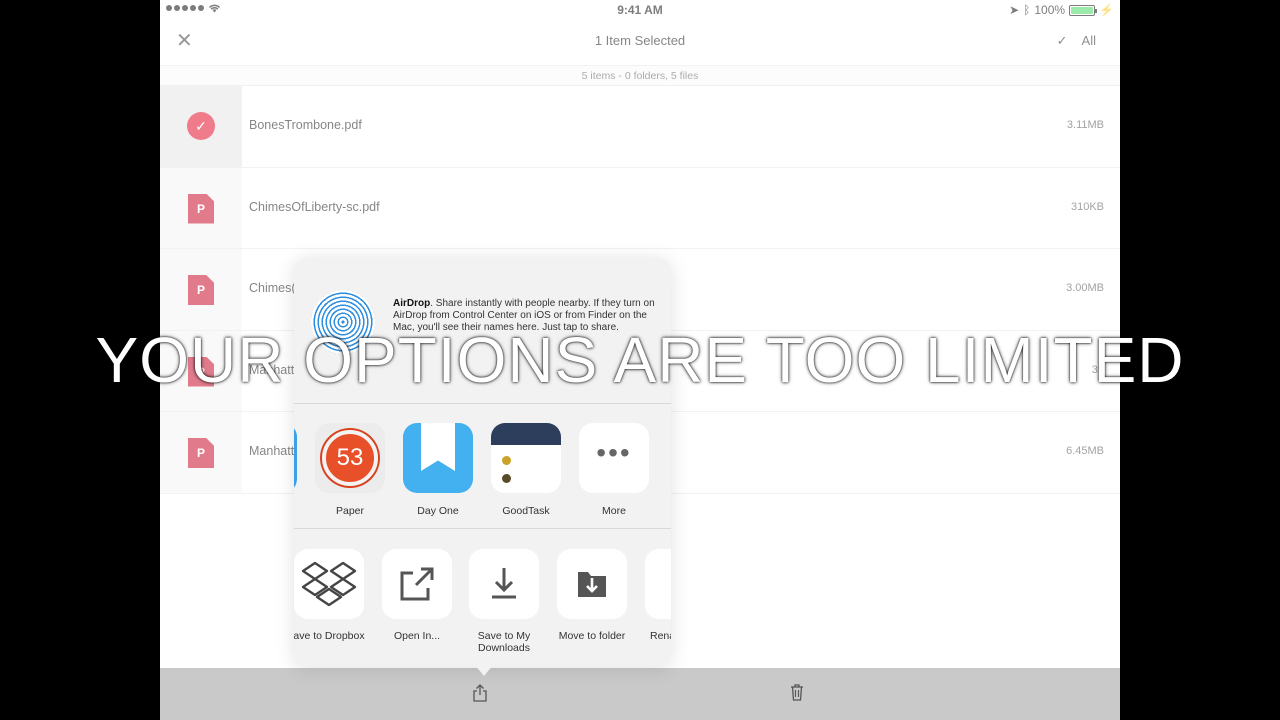  What do you see at coordinates (482, 466) in the screenshot?
I see `share-apps-row: 53 Paper Day One GoodTask ••• More` at bounding box center [482, 466].